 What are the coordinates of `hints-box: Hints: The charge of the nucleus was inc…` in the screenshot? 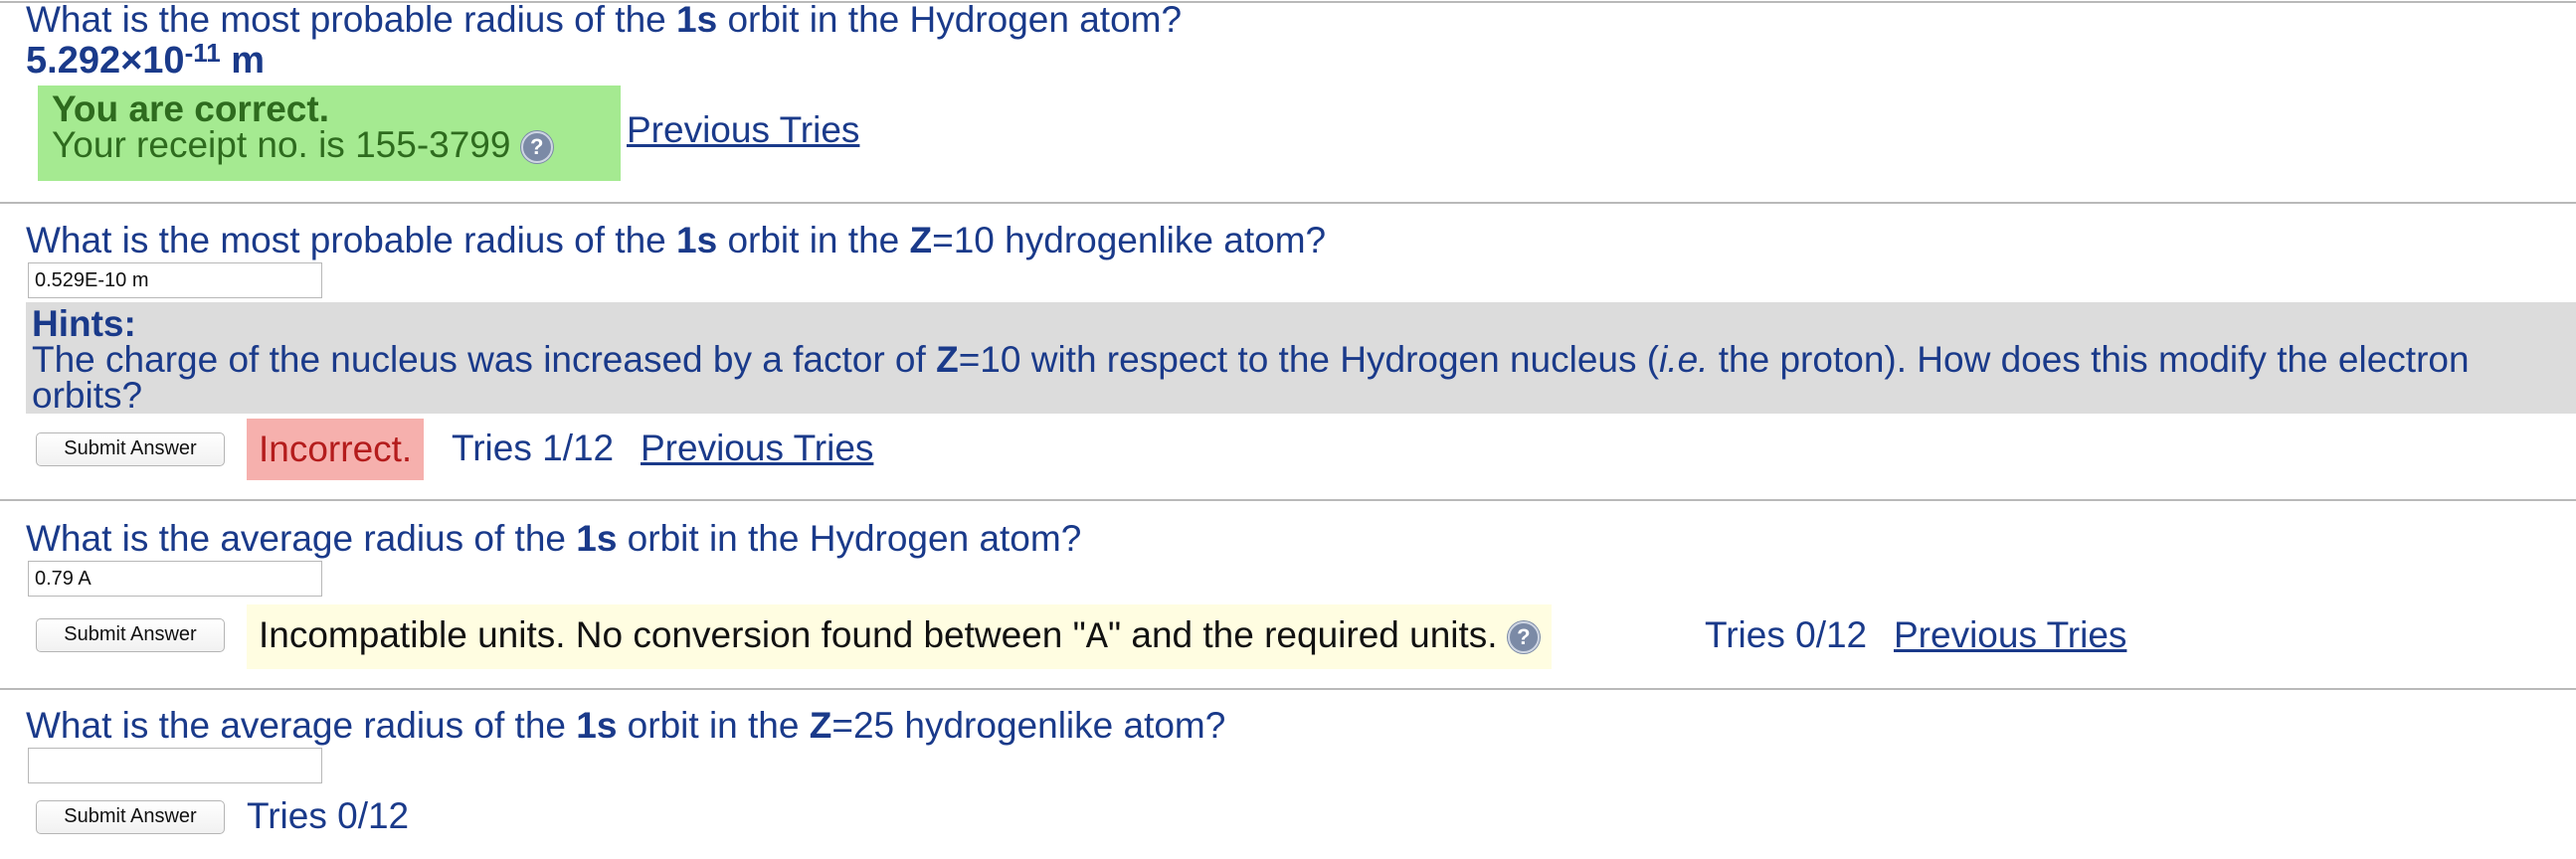 It's located at (1301, 358).